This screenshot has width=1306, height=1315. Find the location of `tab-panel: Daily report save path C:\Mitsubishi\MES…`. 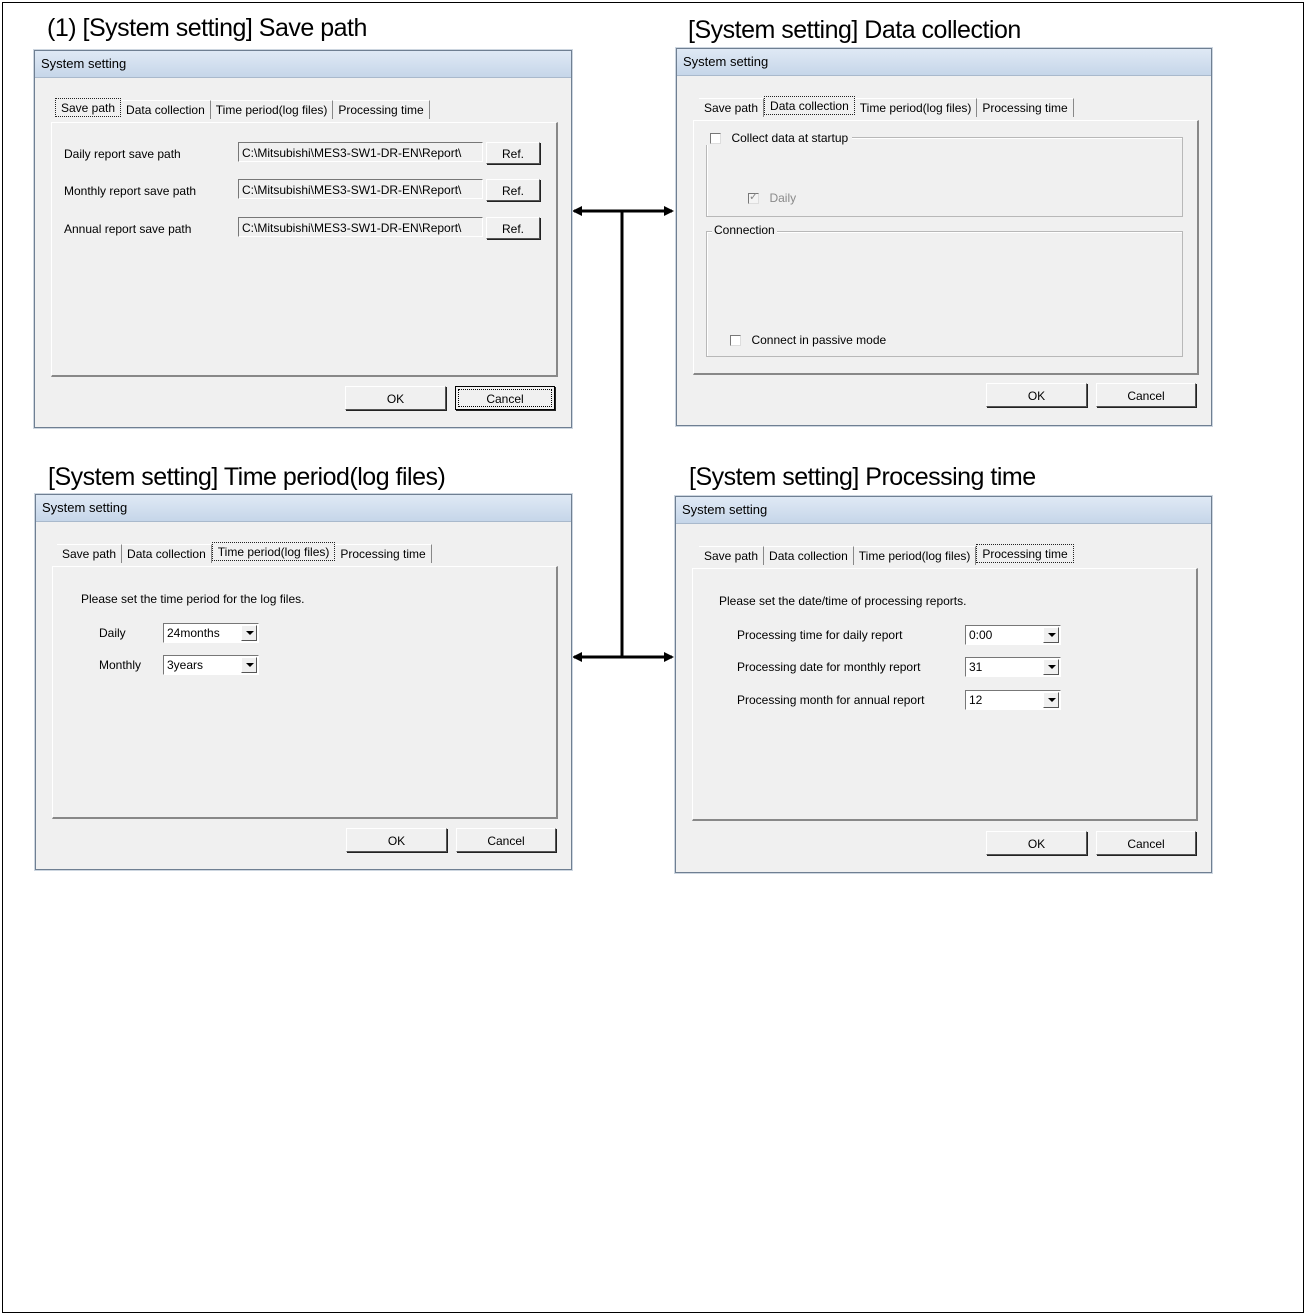

tab-panel: Daily report save path C:\Mitsubishi\MES… is located at coordinates (304, 249).